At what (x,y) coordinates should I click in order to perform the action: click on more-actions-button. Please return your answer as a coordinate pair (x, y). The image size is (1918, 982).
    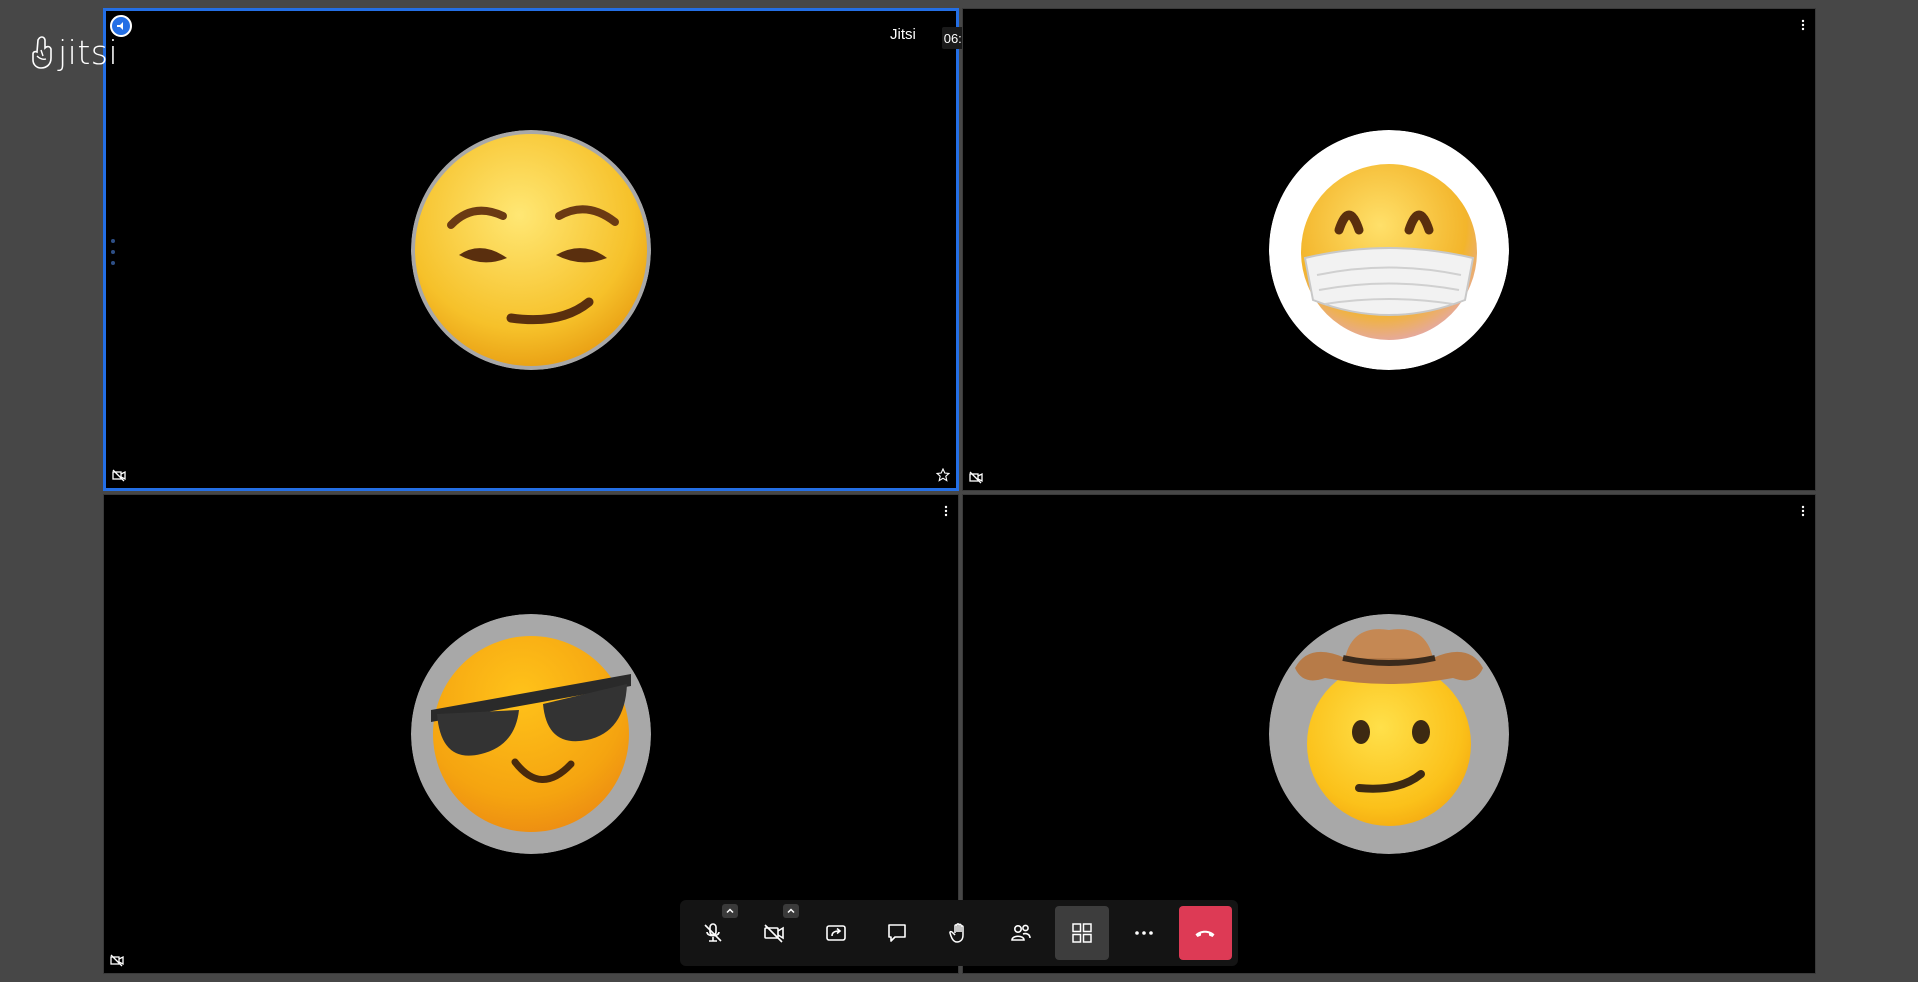
    Looking at the image, I should click on (1144, 933).